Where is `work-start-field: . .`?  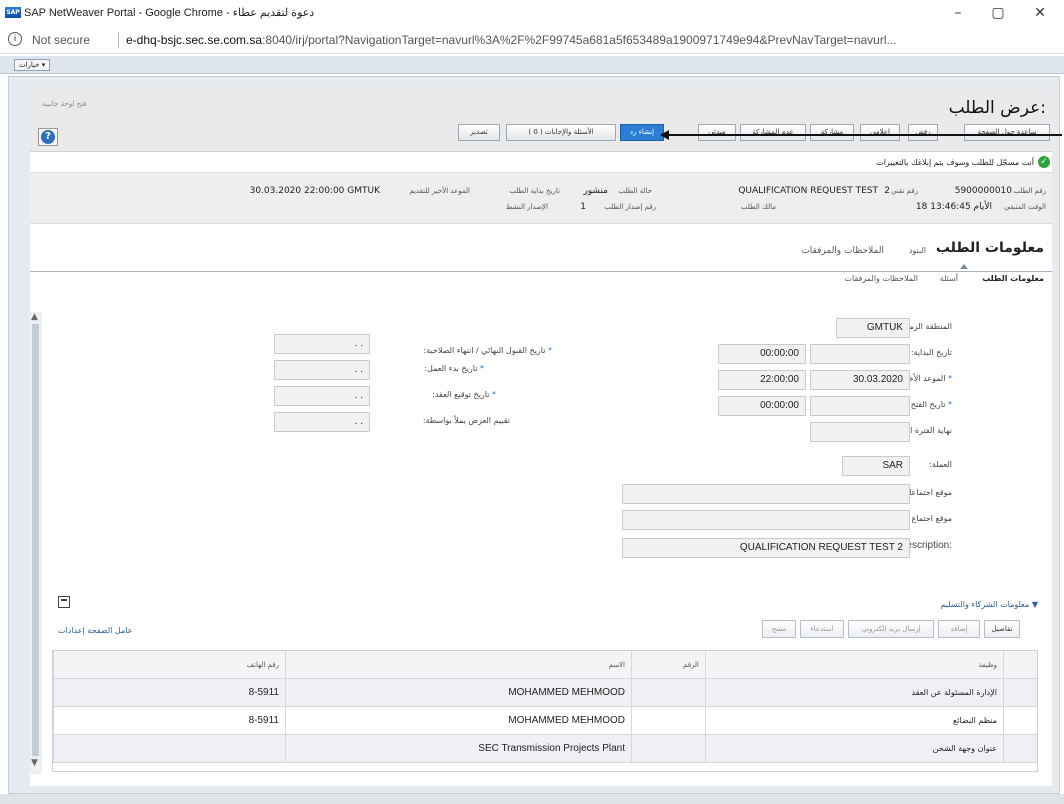
work-start-field: . . is located at coordinates (322, 370).